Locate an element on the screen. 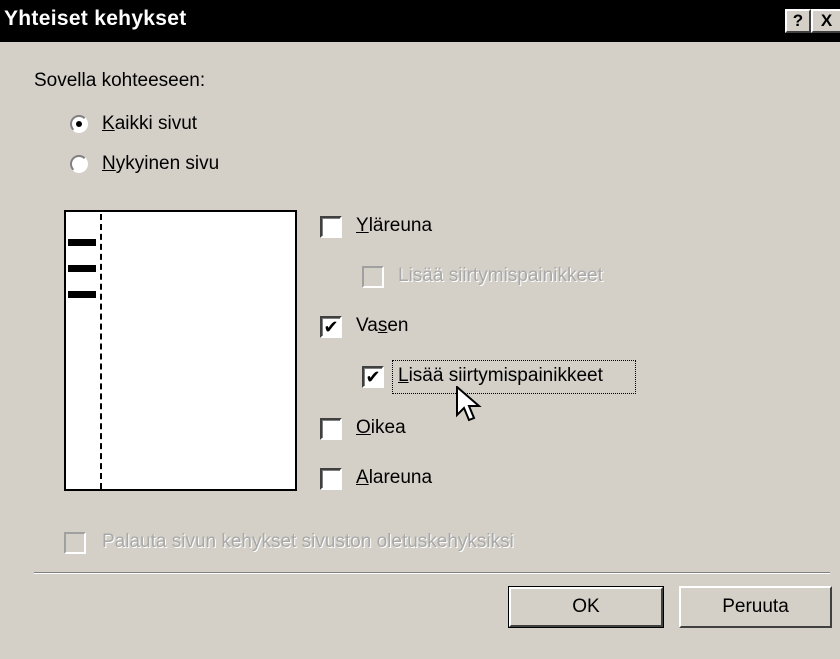 The image size is (840, 659). checkbox-right is located at coordinates (331, 429).